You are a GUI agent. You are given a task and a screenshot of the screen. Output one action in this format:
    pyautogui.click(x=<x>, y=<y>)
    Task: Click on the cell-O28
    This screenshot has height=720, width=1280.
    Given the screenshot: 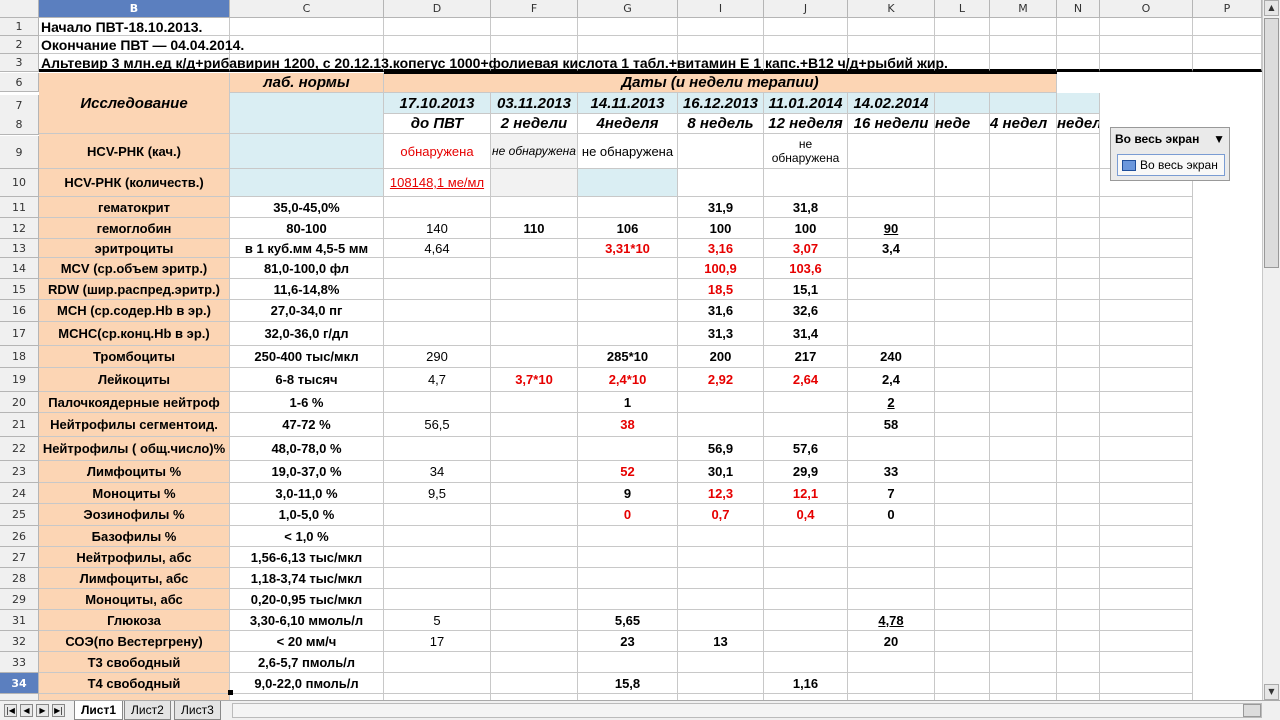 What is the action you would take?
    pyautogui.click(x=1146, y=578)
    